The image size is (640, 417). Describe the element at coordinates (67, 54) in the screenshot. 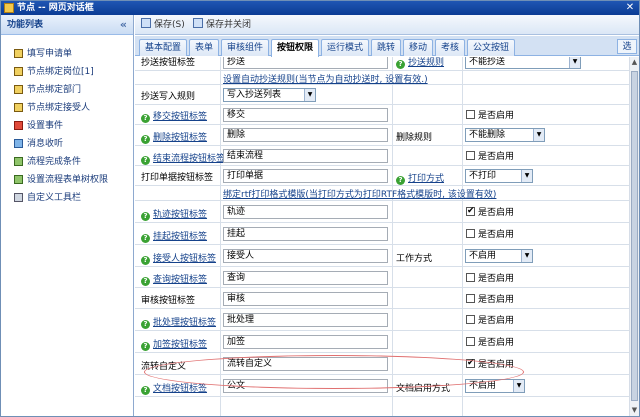

I see `function-item-fill-form: 填写申请单` at that location.